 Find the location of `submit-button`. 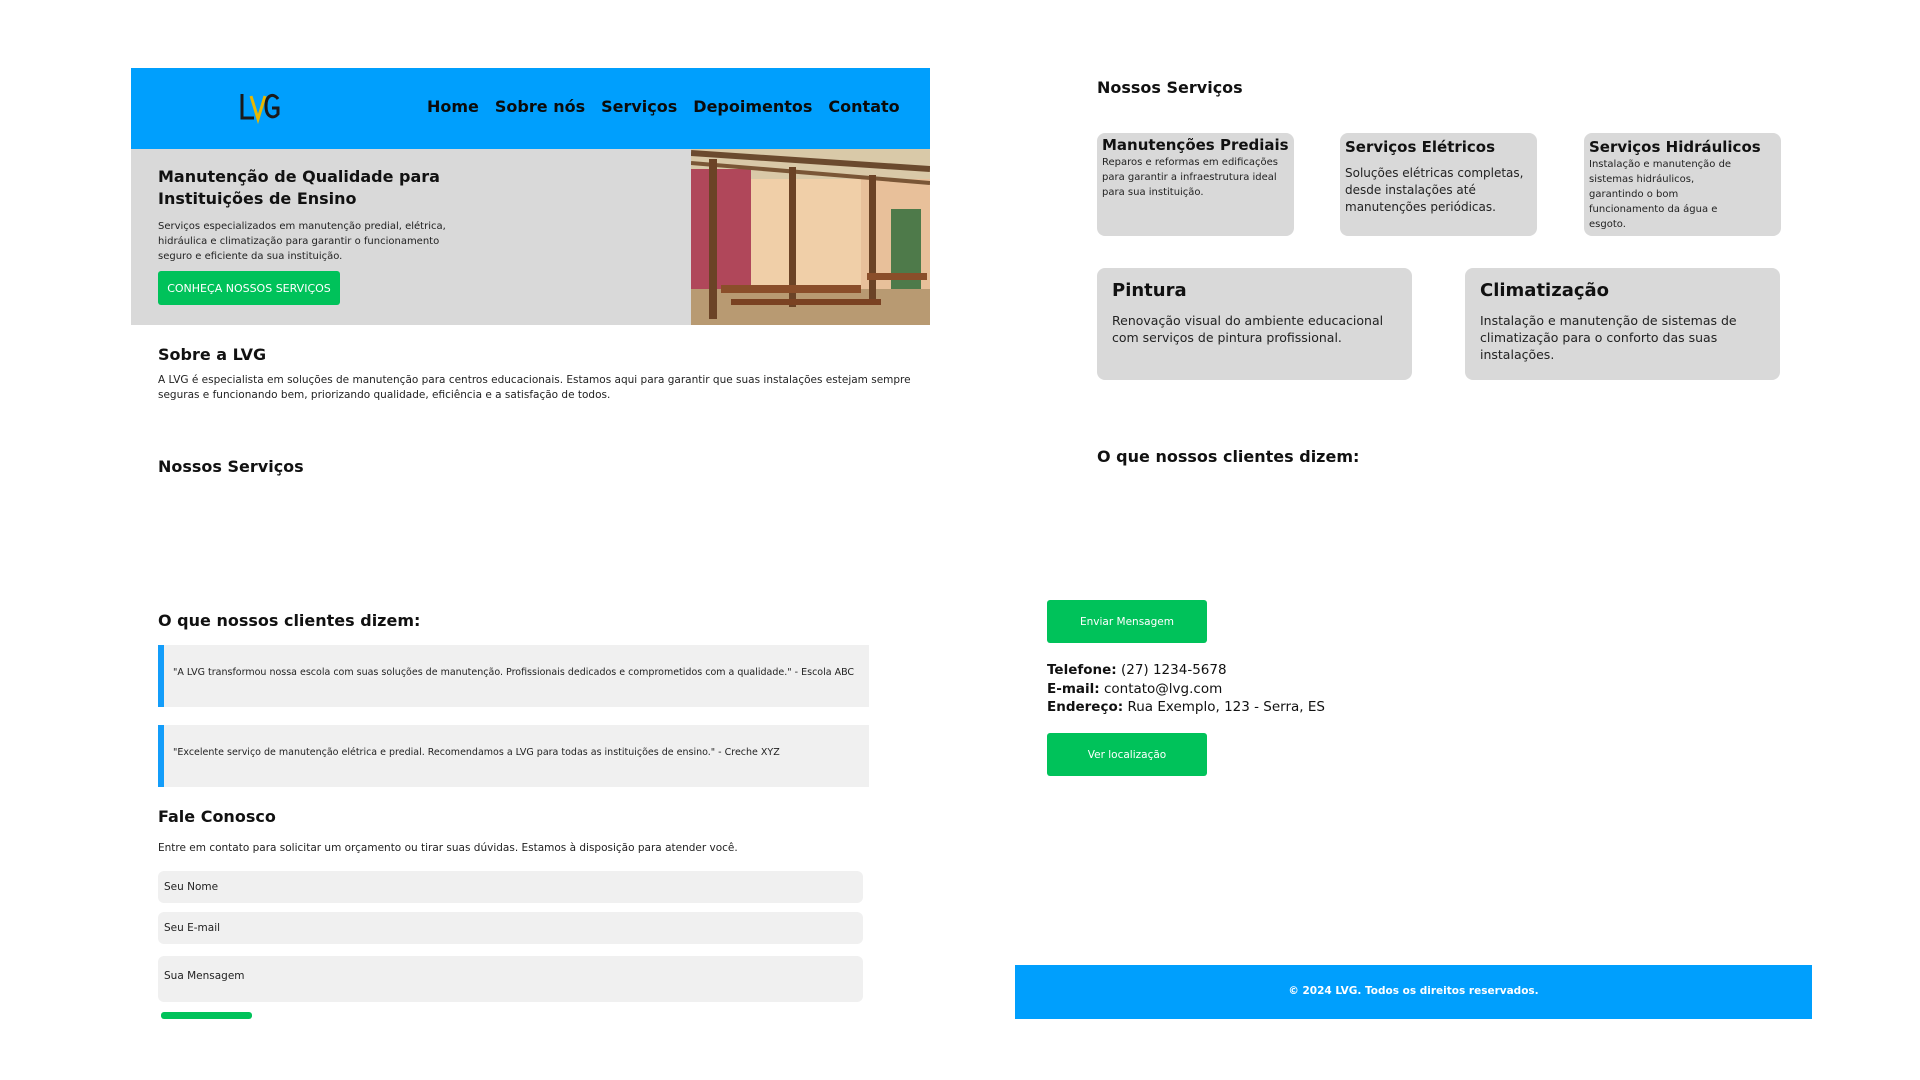

submit-button is located at coordinates (206, 1015).